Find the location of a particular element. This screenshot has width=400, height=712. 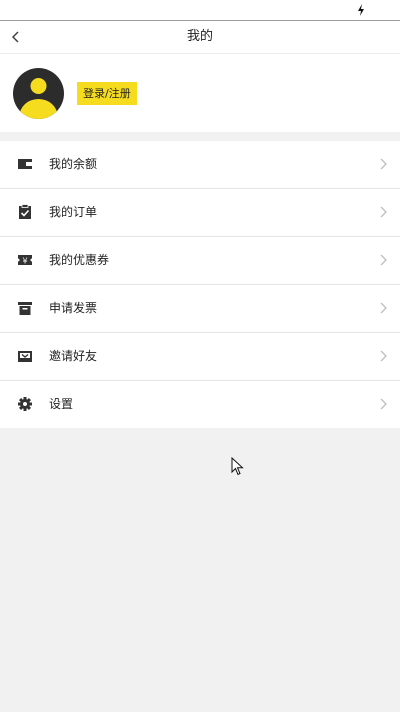

menu-item-label: 设置 is located at coordinates (61, 404).